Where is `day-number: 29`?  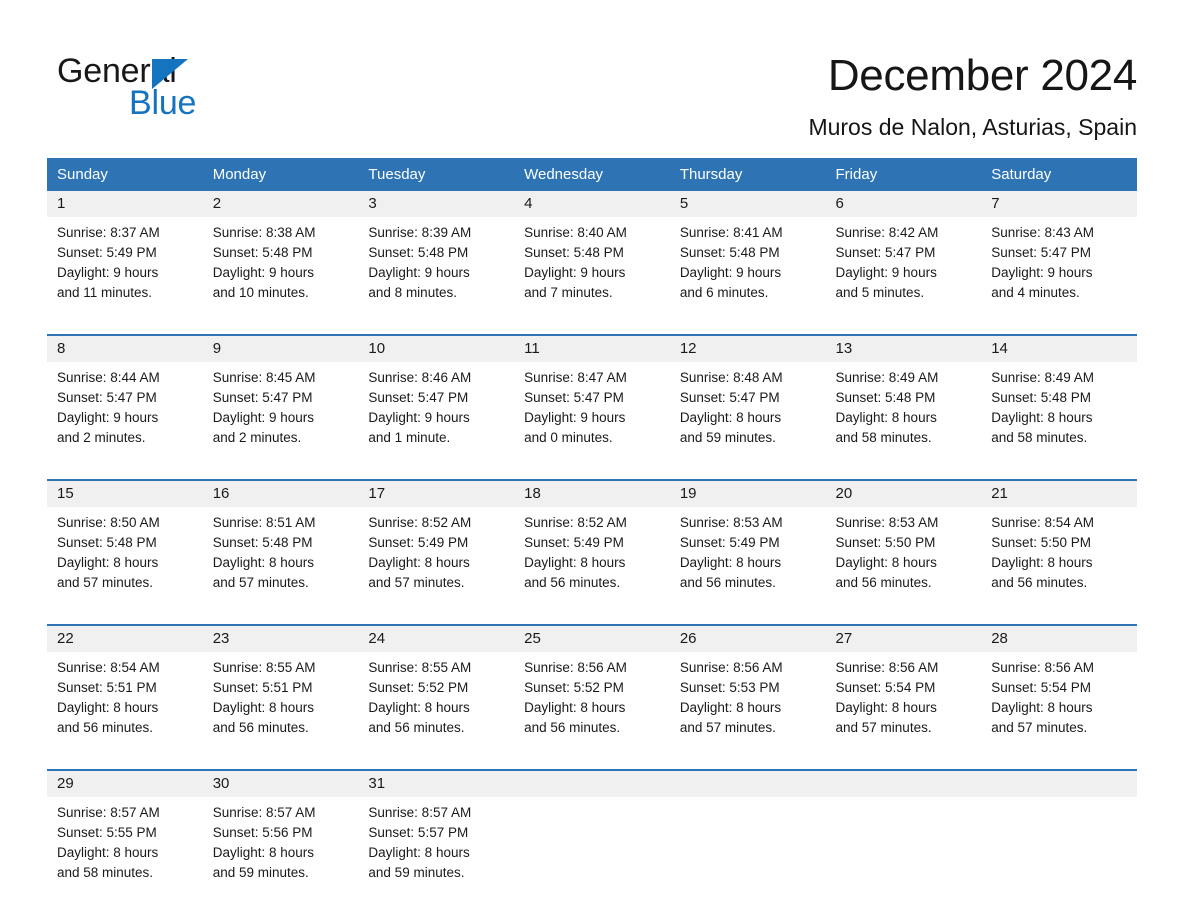
day-number: 29 is located at coordinates (125, 783).